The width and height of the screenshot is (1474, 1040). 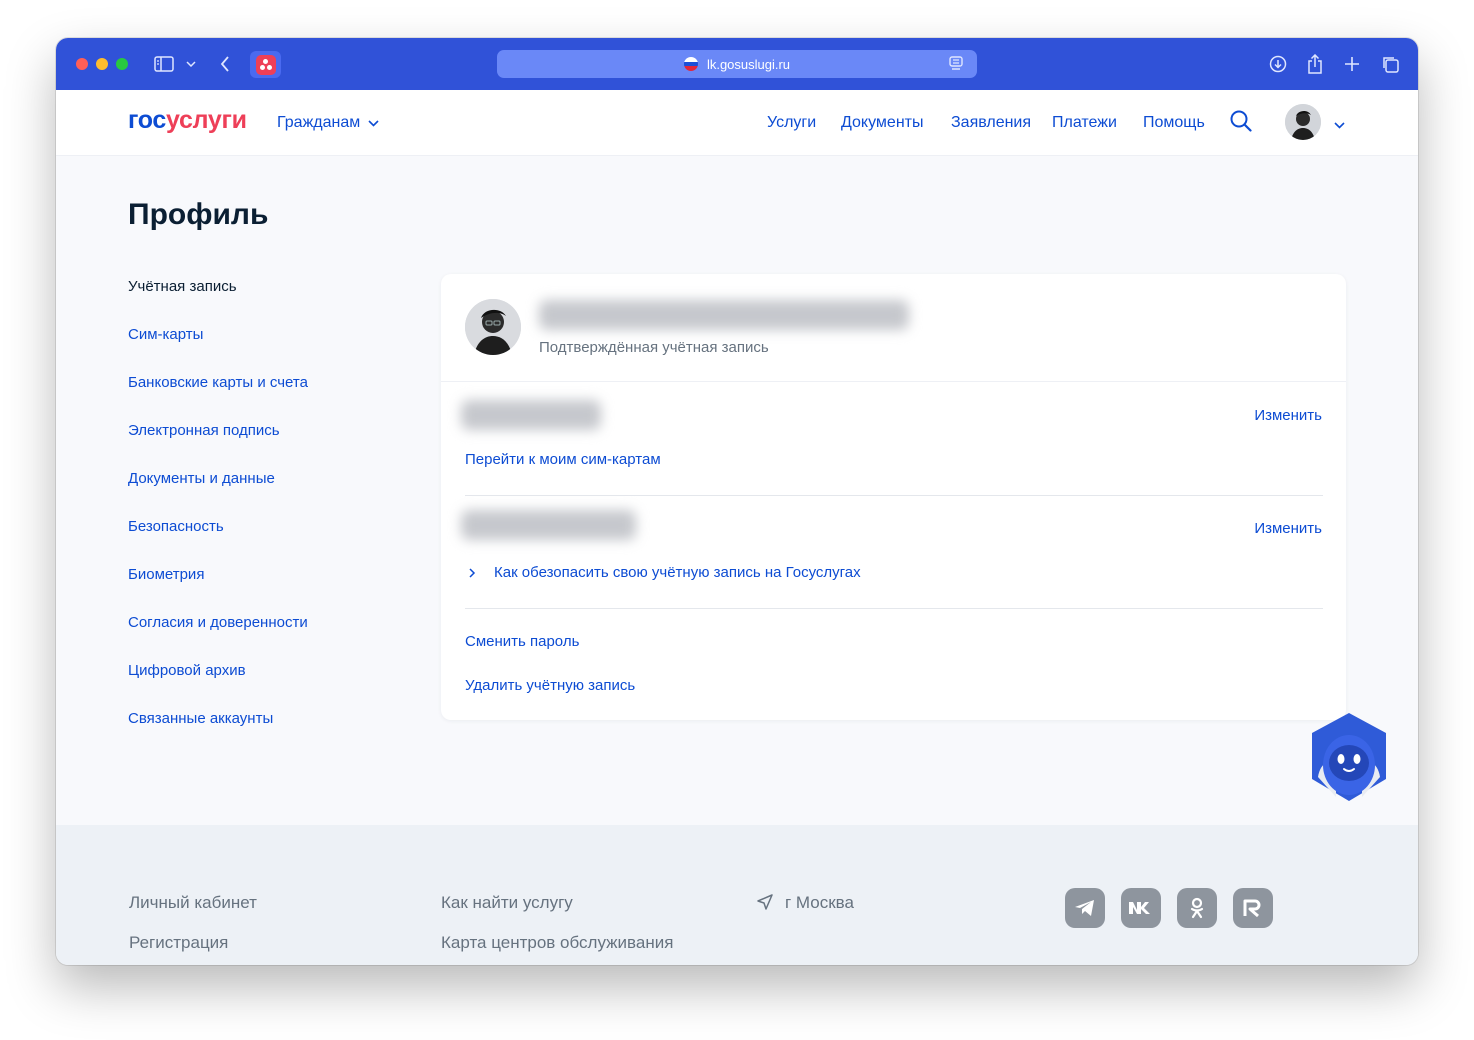 I want to click on sidebar-item-security: Безопасность, so click(x=176, y=526).